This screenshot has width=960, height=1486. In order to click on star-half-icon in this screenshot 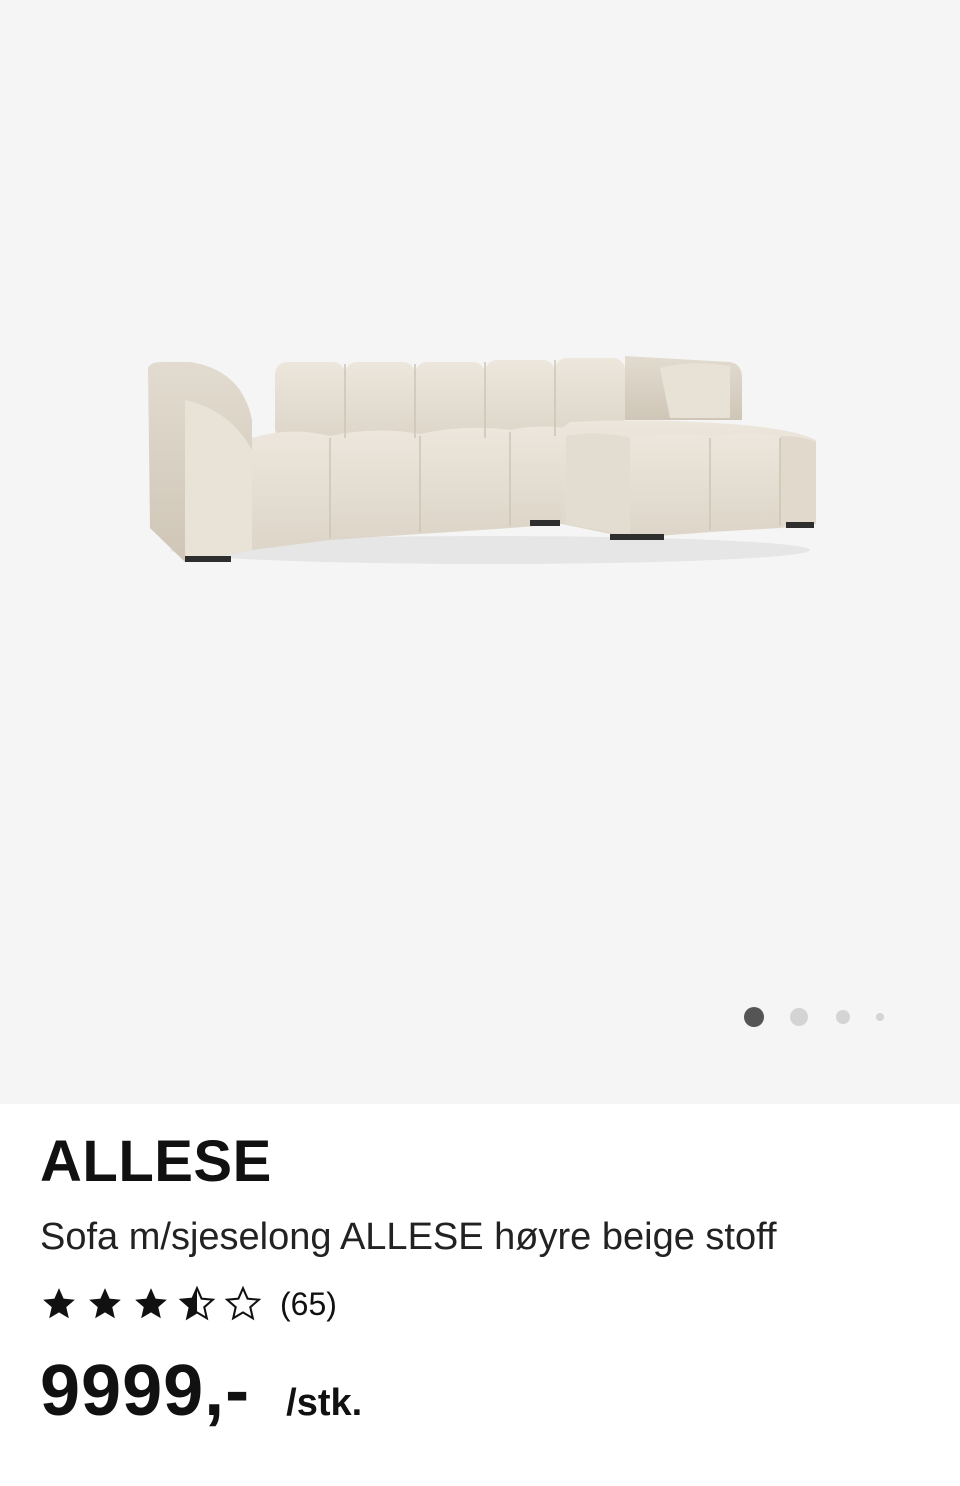, I will do `click(197, 1303)`.